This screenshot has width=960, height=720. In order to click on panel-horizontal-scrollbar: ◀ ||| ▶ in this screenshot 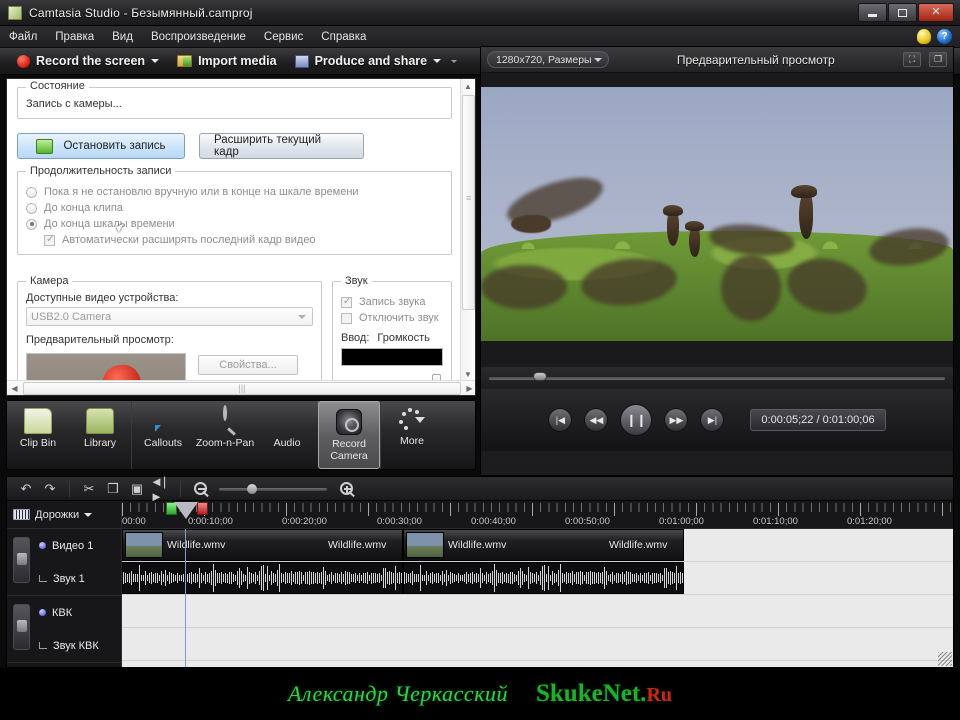, I will do `click(241, 387)`.